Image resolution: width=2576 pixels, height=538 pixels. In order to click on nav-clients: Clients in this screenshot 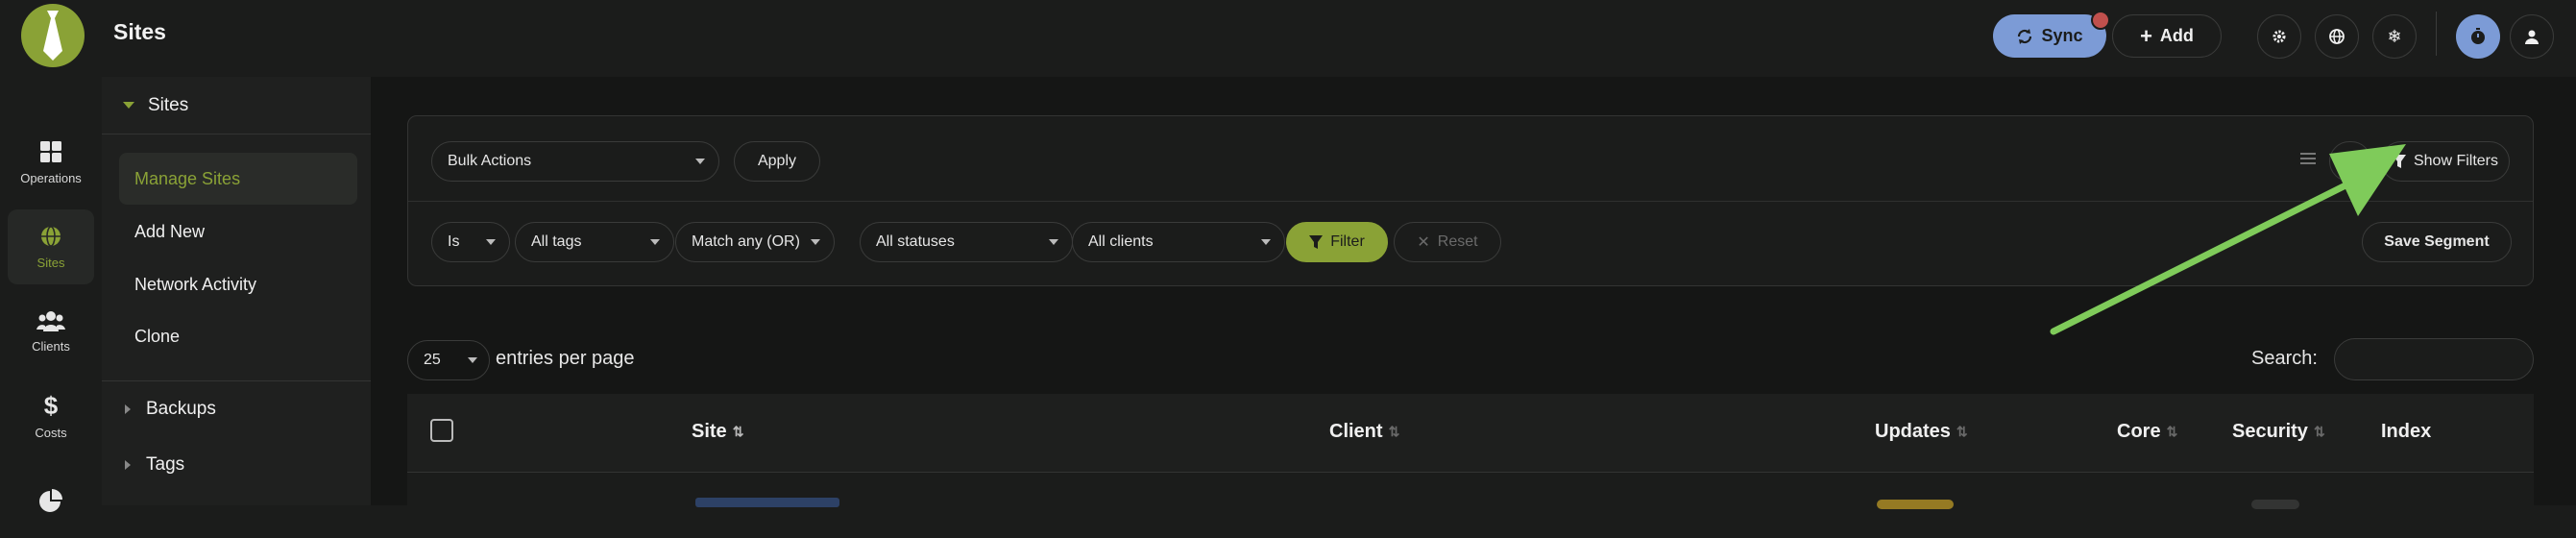, I will do `click(51, 331)`.